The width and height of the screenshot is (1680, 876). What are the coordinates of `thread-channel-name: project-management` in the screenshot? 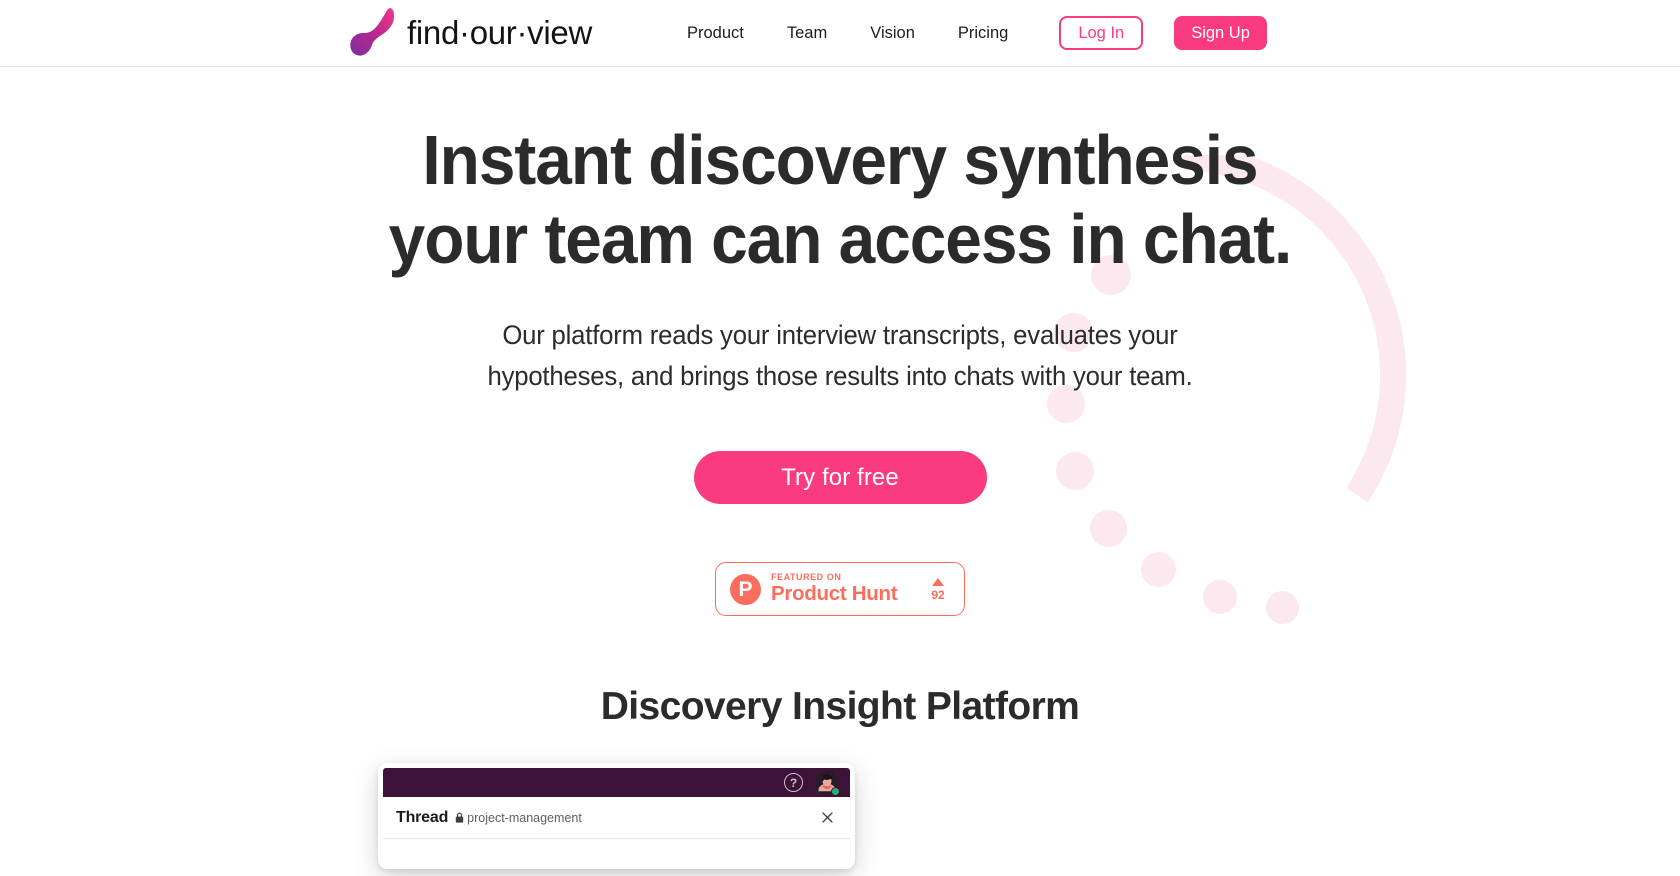 It's located at (524, 817).